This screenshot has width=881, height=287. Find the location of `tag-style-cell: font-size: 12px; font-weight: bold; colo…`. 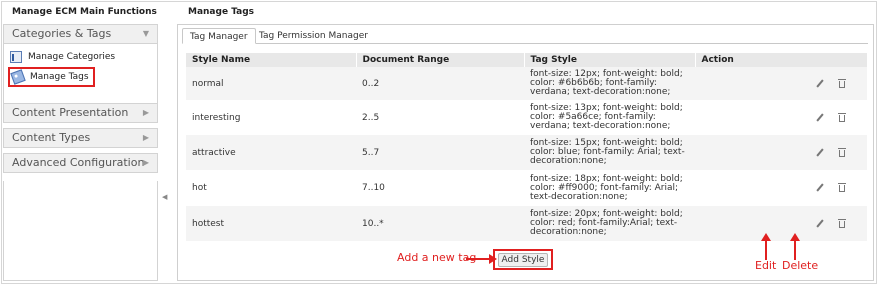

tag-style-cell: font-size: 12px; font-weight: bold; colo… is located at coordinates (609, 83).